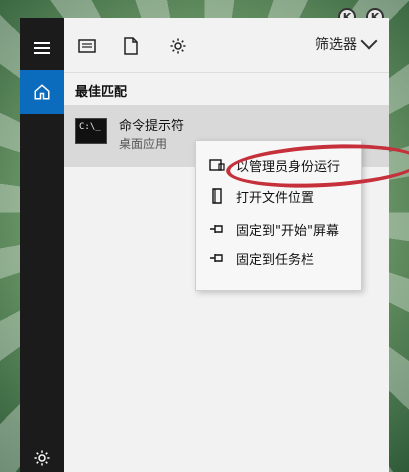 The width and height of the screenshot is (409, 472). I want to click on left-rail, so click(42, 245).